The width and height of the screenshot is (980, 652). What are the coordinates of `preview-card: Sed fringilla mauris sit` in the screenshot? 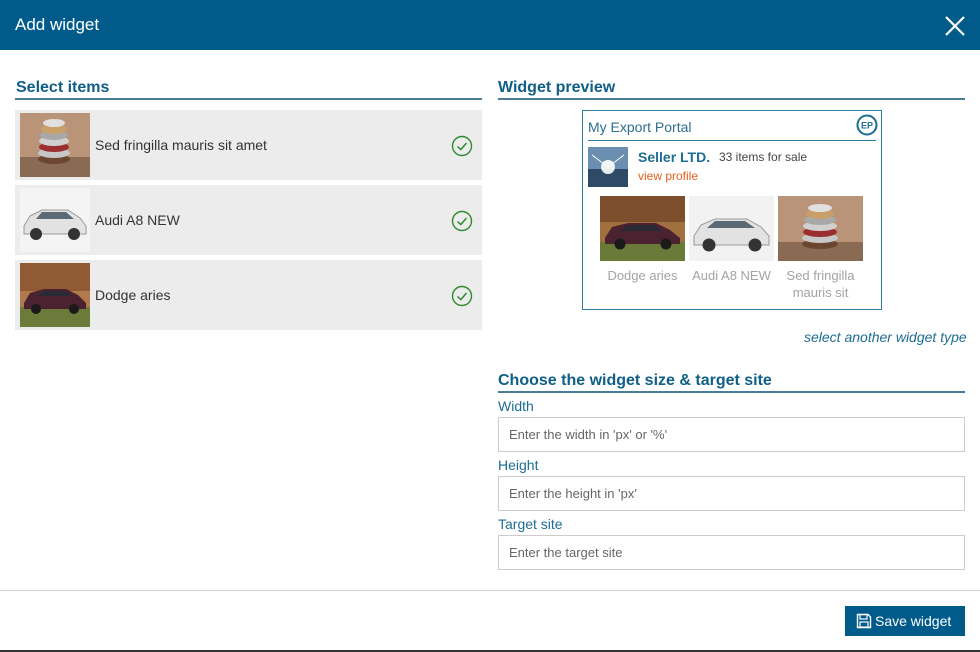 It's located at (820, 248).